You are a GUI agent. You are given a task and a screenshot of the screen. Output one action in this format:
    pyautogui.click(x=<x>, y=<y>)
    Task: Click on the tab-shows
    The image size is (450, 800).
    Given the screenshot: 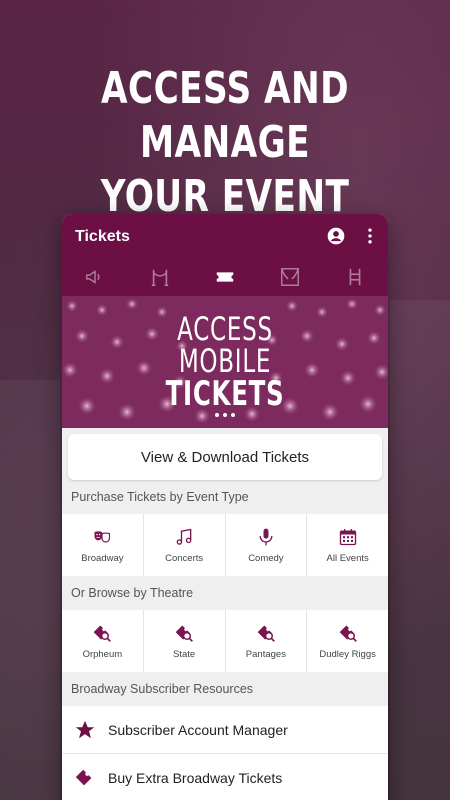 What is the action you would take?
    pyautogui.click(x=290, y=277)
    